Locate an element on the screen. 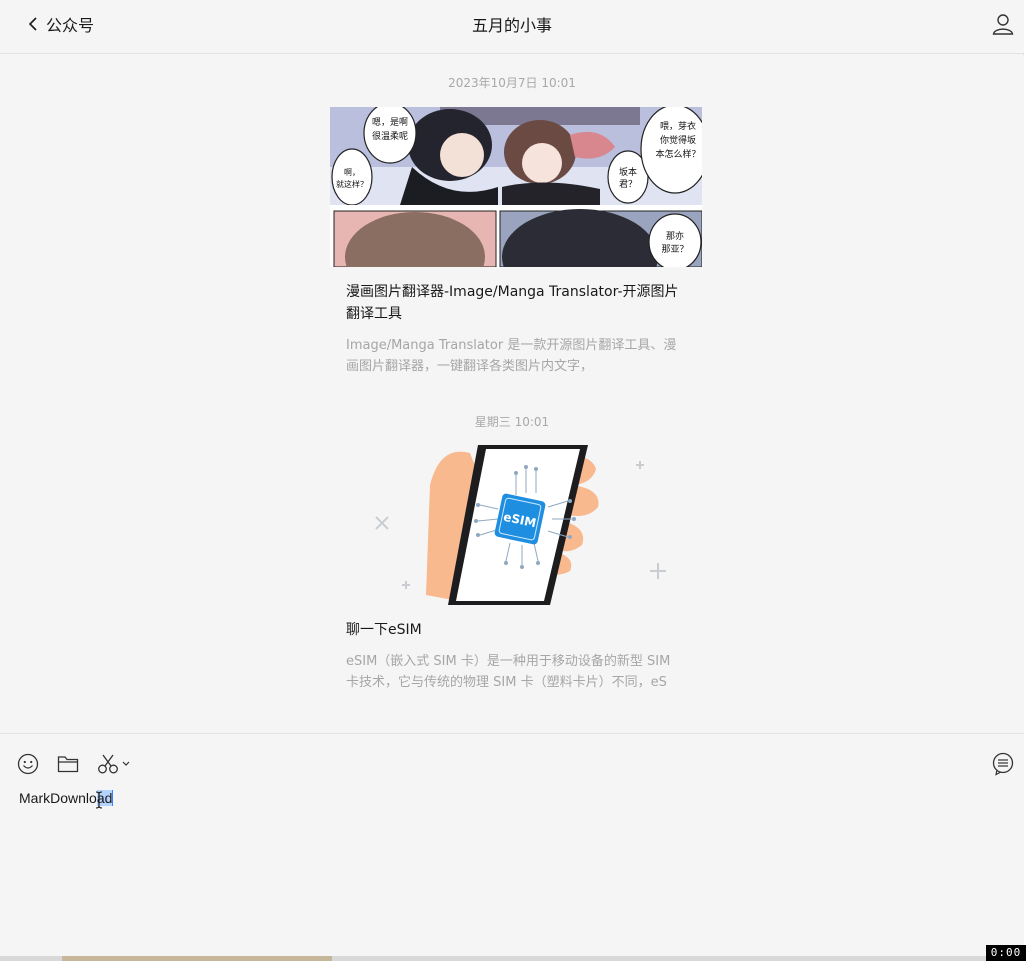 This screenshot has width=1026, height=961. article-card: 嗯，是啊 很温柔呢 啊， 就这样？ 坂本 君？ 喂，芽衣 你觉得坂 本怎么样？ is located at coordinates (516, 242).